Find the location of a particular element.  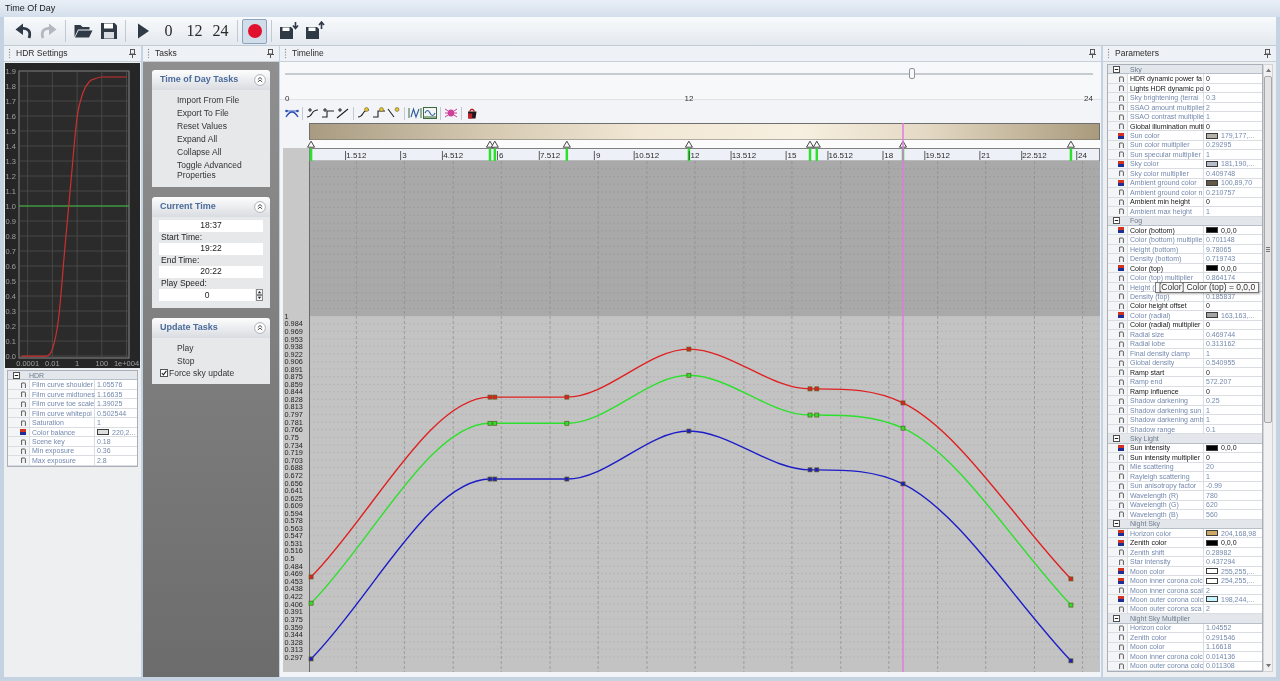

x-tick-label: 18 is located at coordinates (889, 156).